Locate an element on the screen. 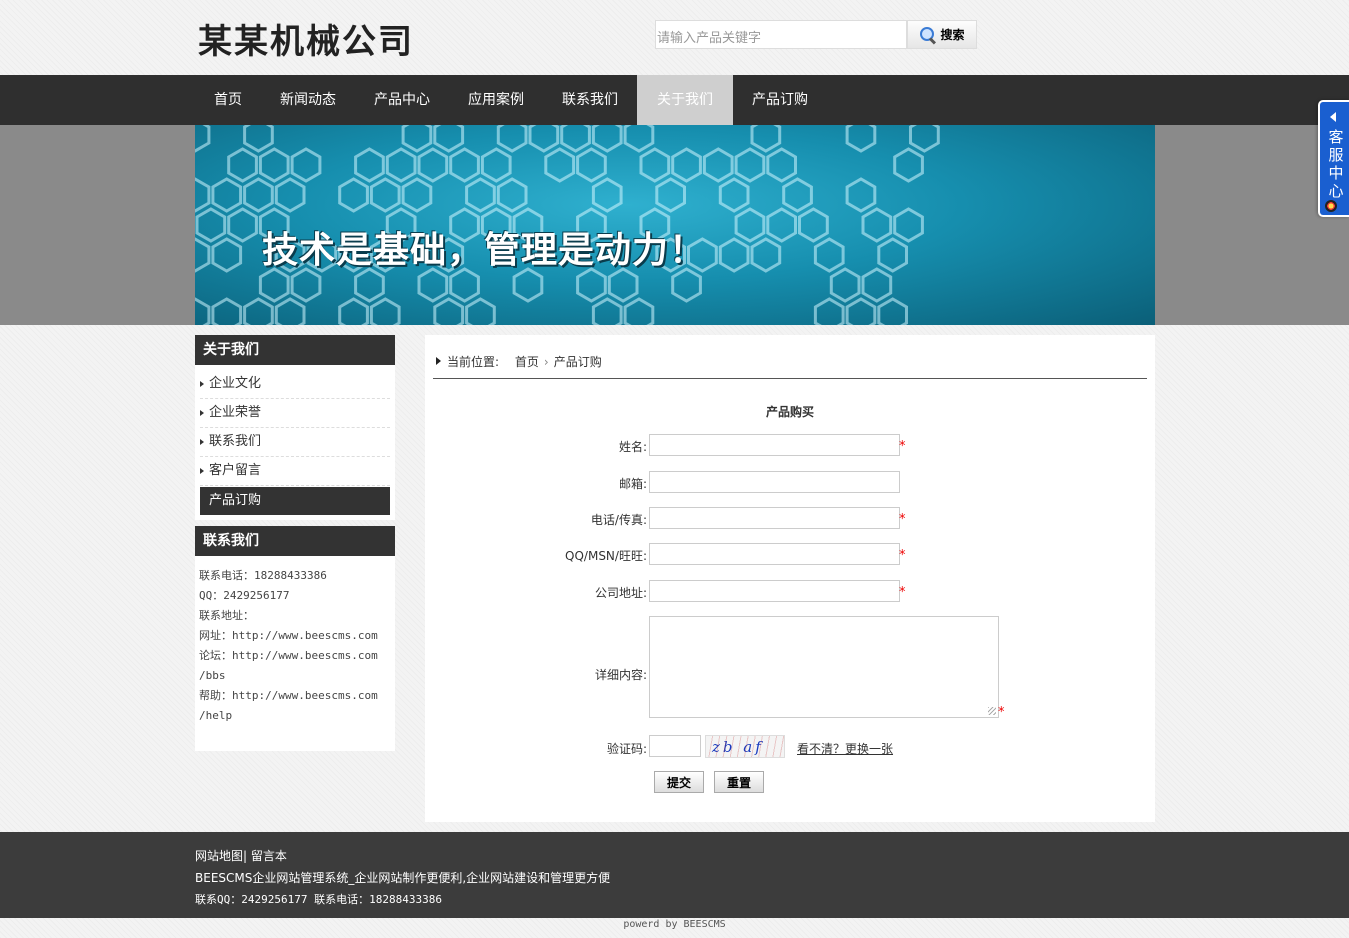 This screenshot has width=1349, height=938. contact-phone: 联系电话：18288433386 is located at coordinates (295, 576).